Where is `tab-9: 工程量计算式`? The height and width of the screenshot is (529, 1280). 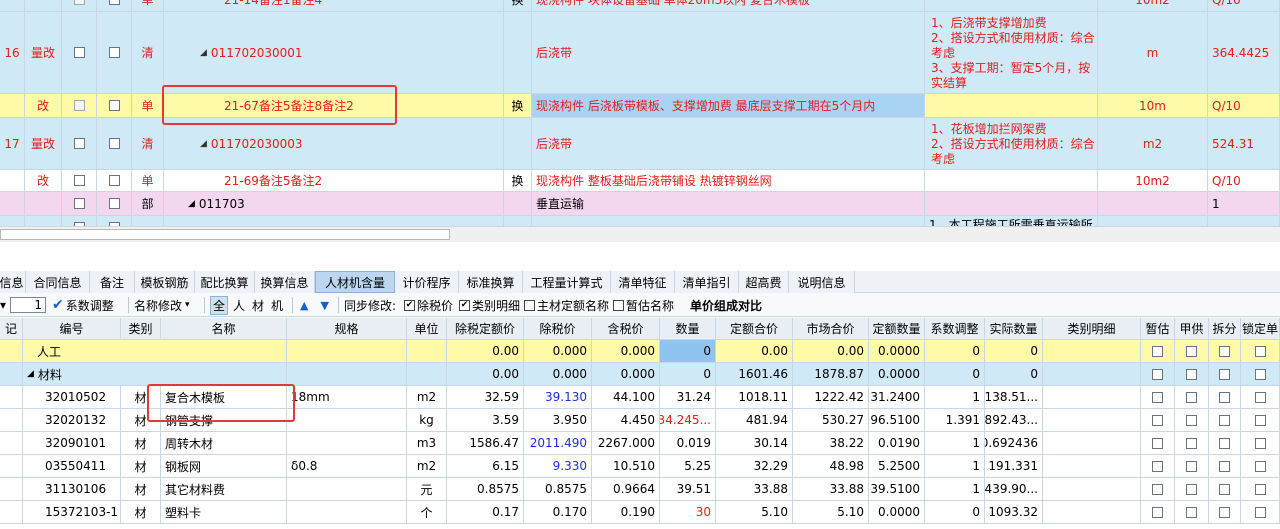
tab-9: 工程量计算式 is located at coordinates (567, 282).